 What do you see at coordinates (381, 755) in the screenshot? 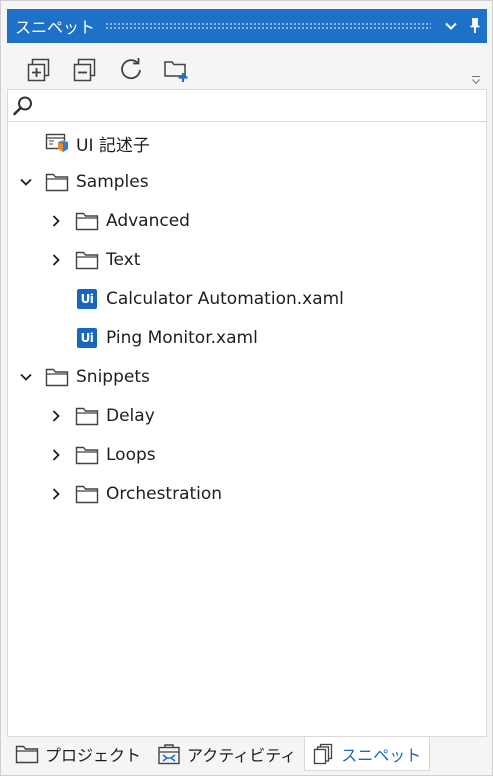
I see `tab-label: スニペット` at bounding box center [381, 755].